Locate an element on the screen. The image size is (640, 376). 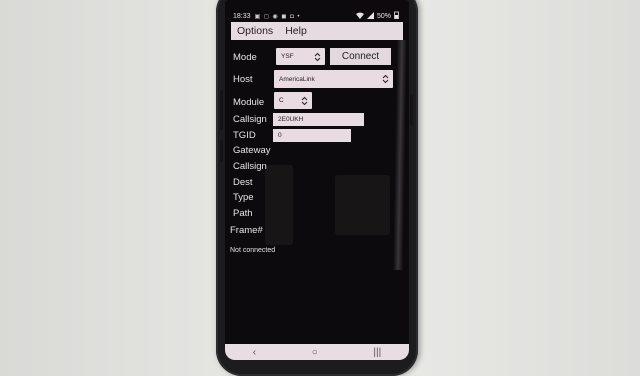
battery-icon is located at coordinates (396, 16).